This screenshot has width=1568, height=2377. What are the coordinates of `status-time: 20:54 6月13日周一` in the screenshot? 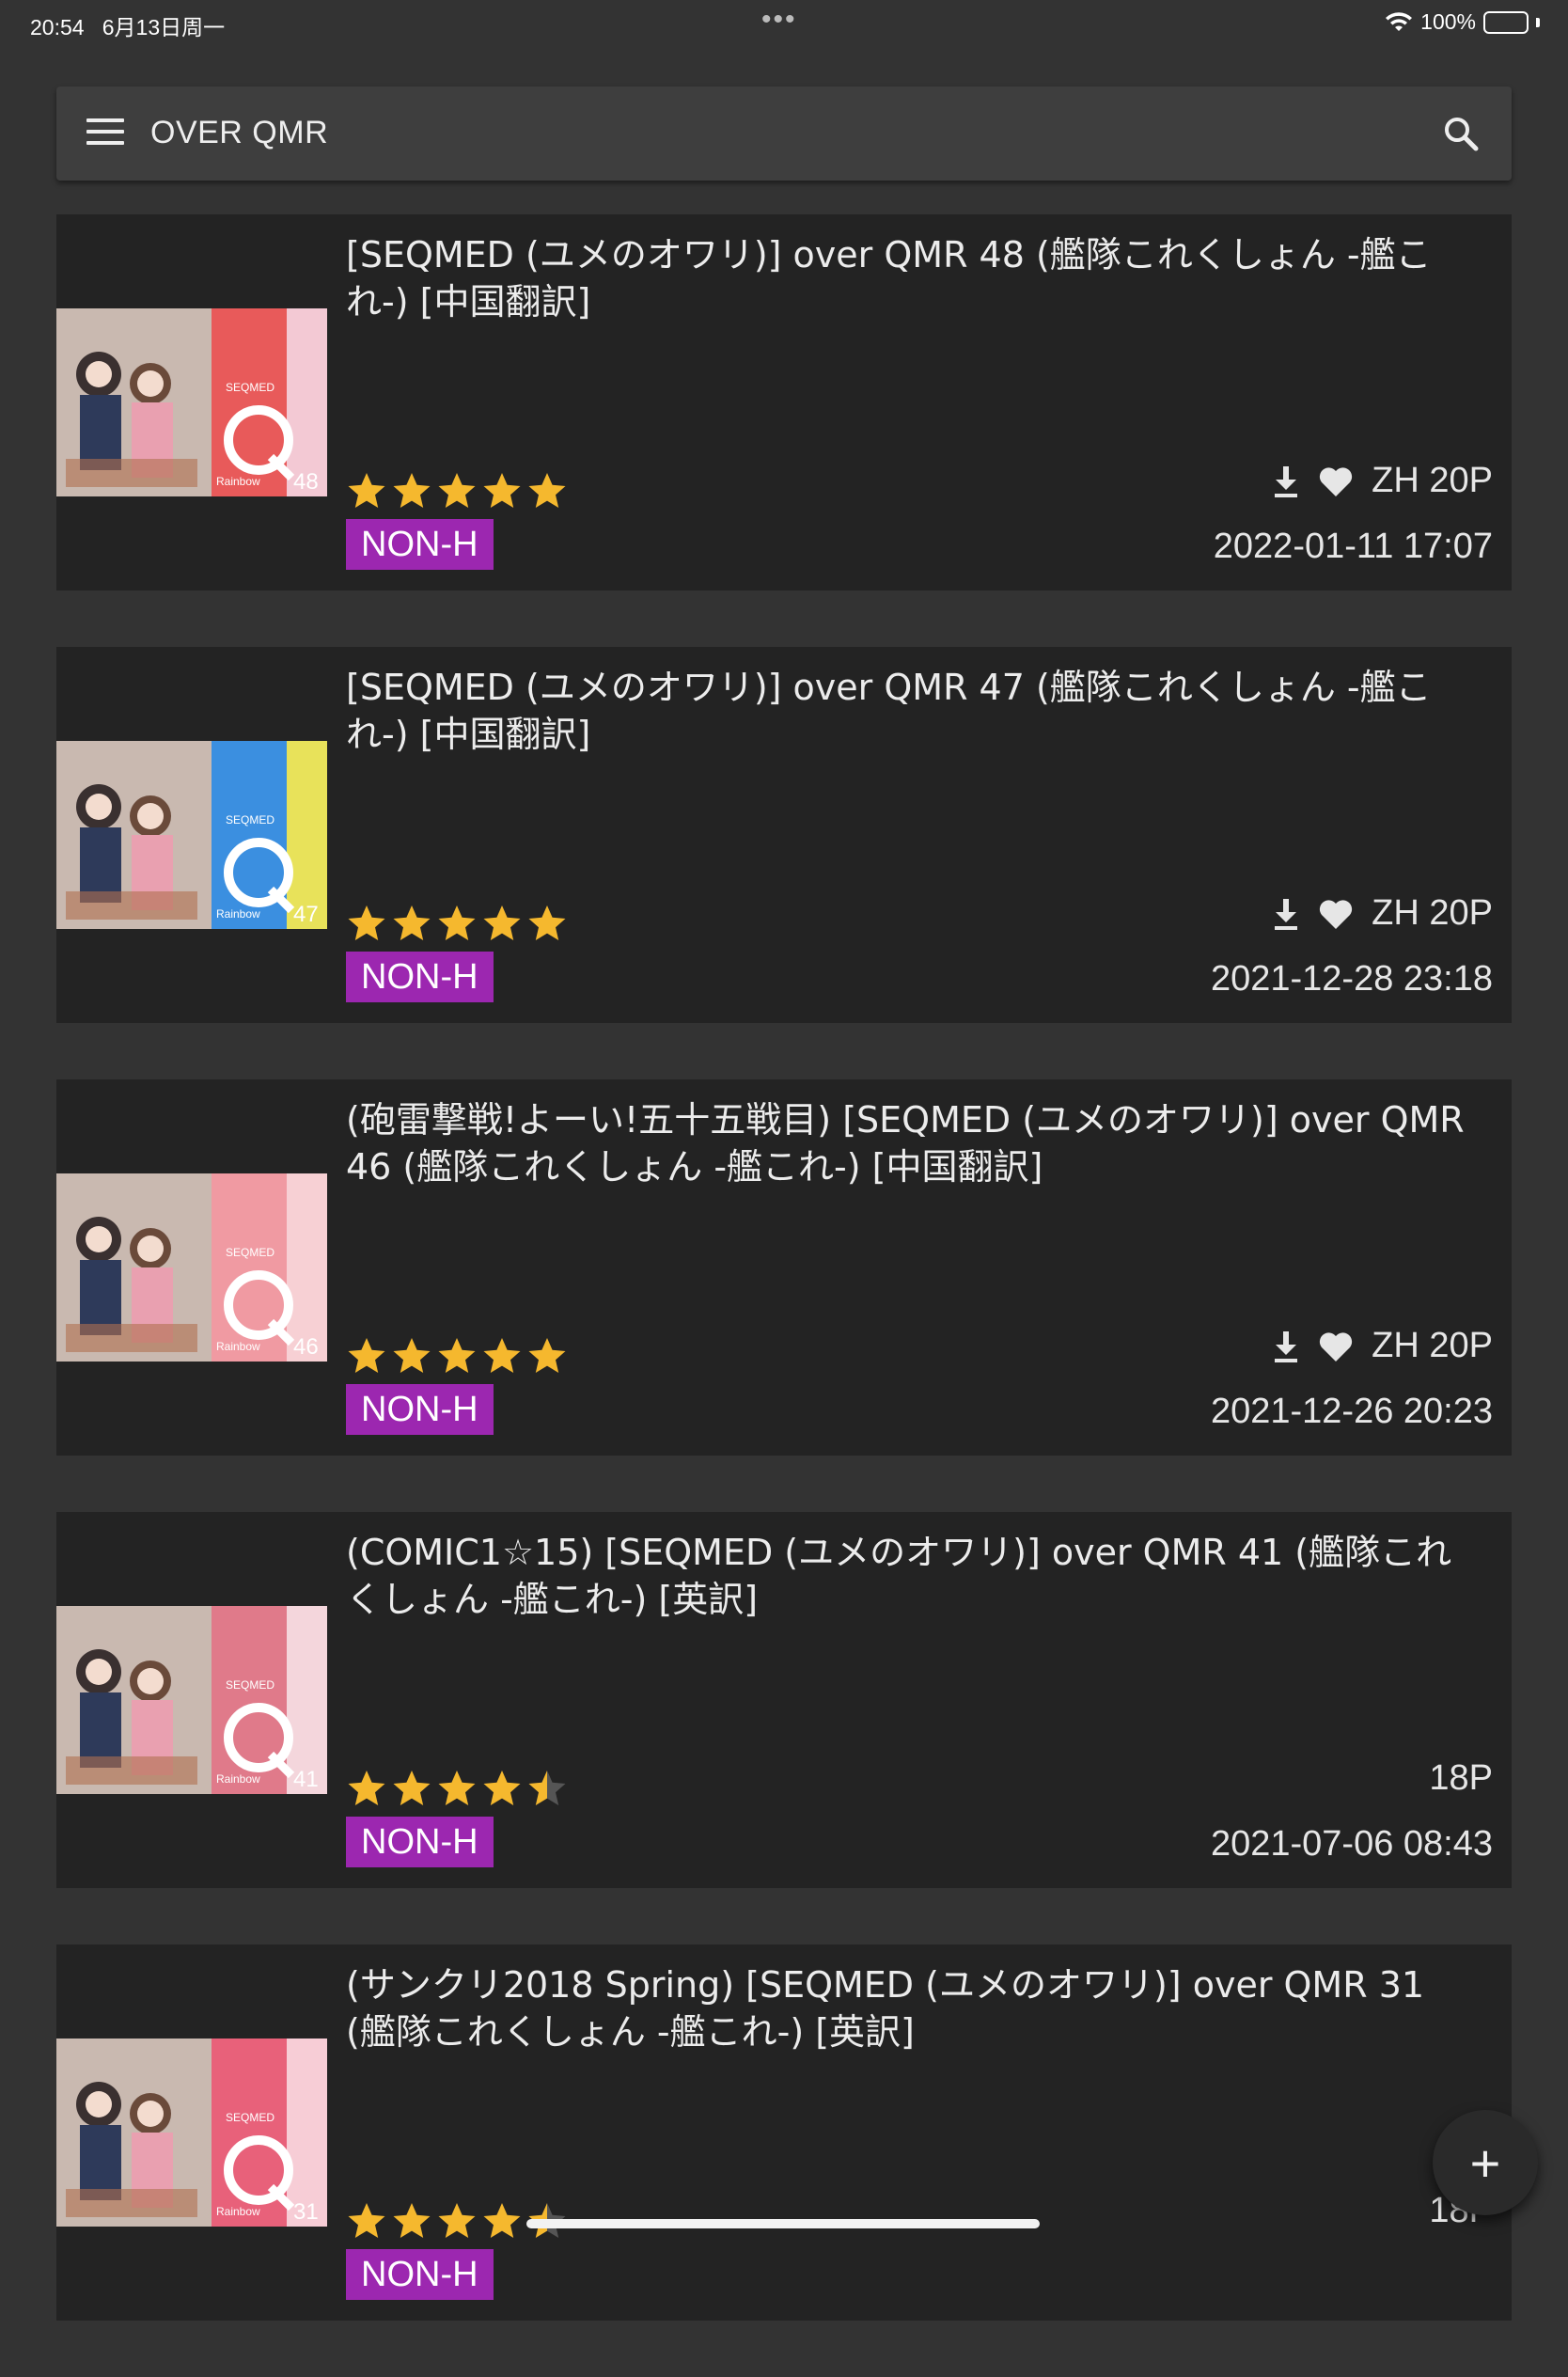 It's located at (127, 25).